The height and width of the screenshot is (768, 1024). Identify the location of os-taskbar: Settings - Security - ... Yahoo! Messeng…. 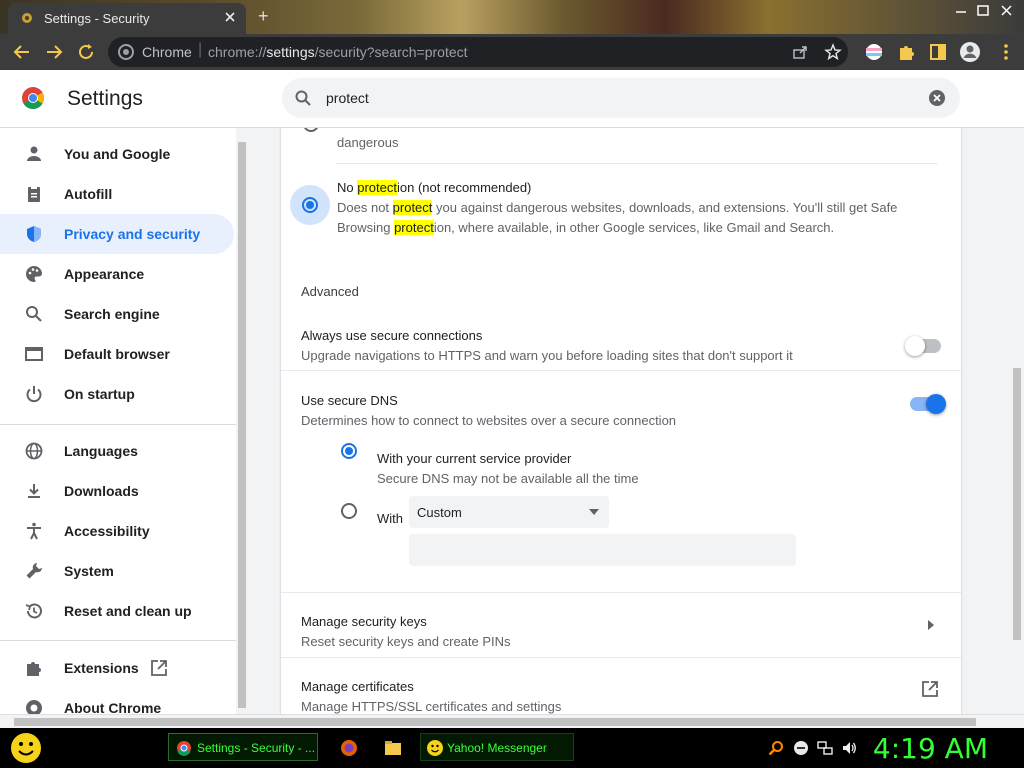
(512, 748).